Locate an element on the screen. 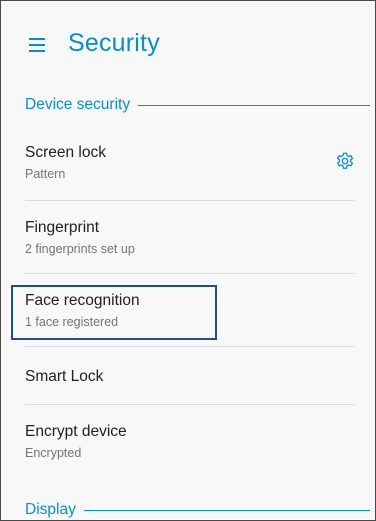  item-title: Fingerprint is located at coordinates (62, 227).